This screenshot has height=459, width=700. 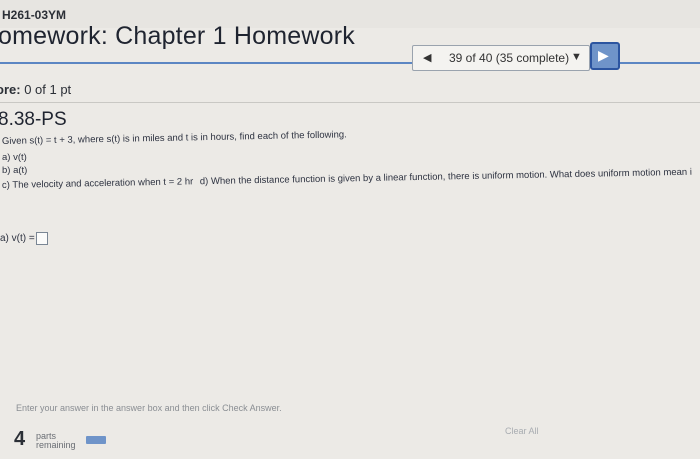 I want to click on course-code: H261-03YM, so click(x=34, y=15).